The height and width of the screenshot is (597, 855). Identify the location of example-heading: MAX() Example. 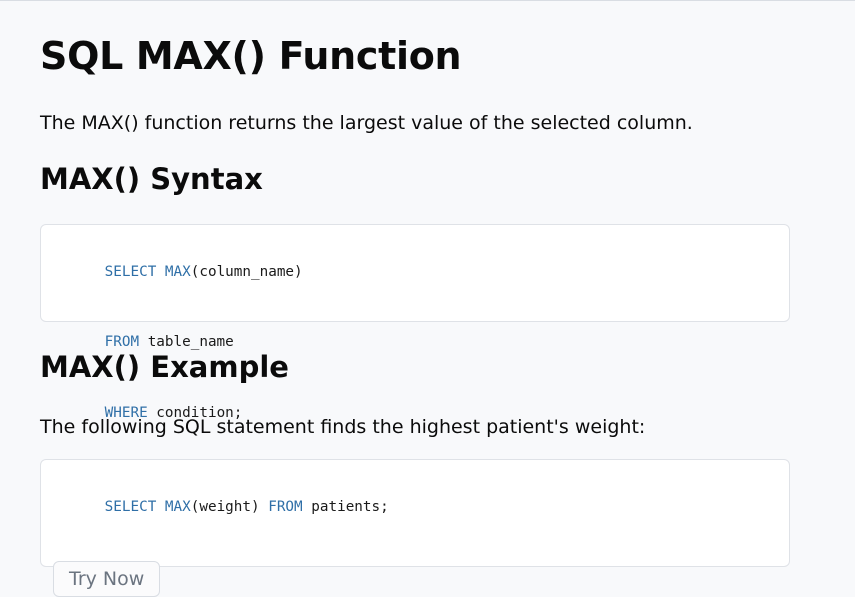
(164, 367).